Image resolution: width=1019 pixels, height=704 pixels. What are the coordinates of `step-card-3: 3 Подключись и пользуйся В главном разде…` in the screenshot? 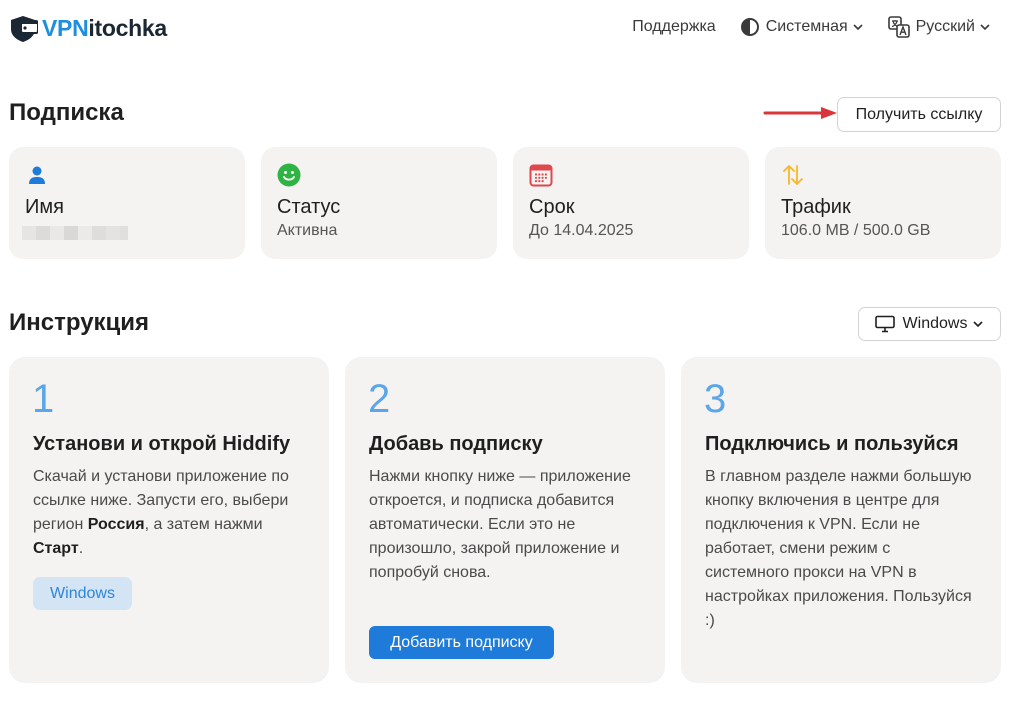 It's located at (841, 520).